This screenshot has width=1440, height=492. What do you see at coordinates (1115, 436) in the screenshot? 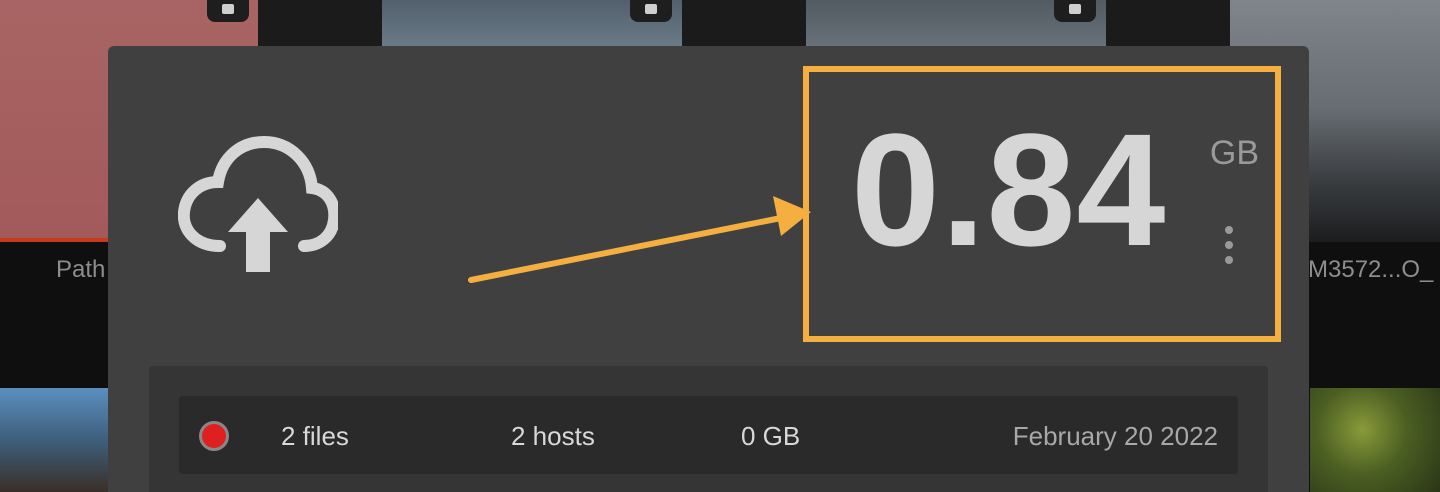
I see `upload-date: February 20 2022` at bounding box center [1115, 436].